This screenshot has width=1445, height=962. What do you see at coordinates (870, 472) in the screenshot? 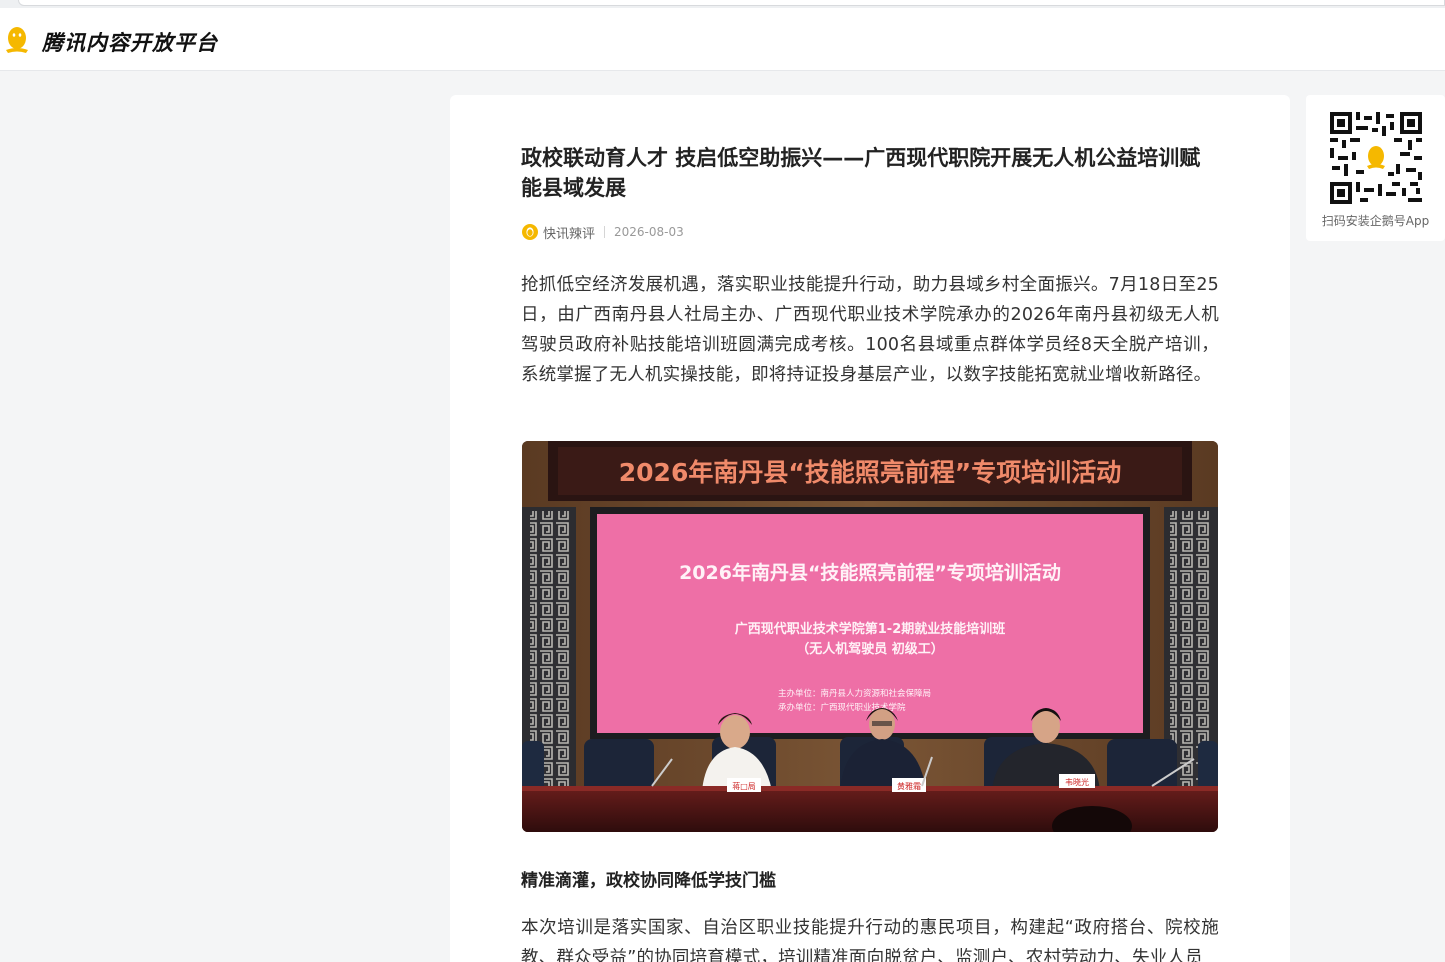
I see `banner-text: 2026年南丹县“技能照亮前程”专项培训活动` at bounding box center [870, 472].